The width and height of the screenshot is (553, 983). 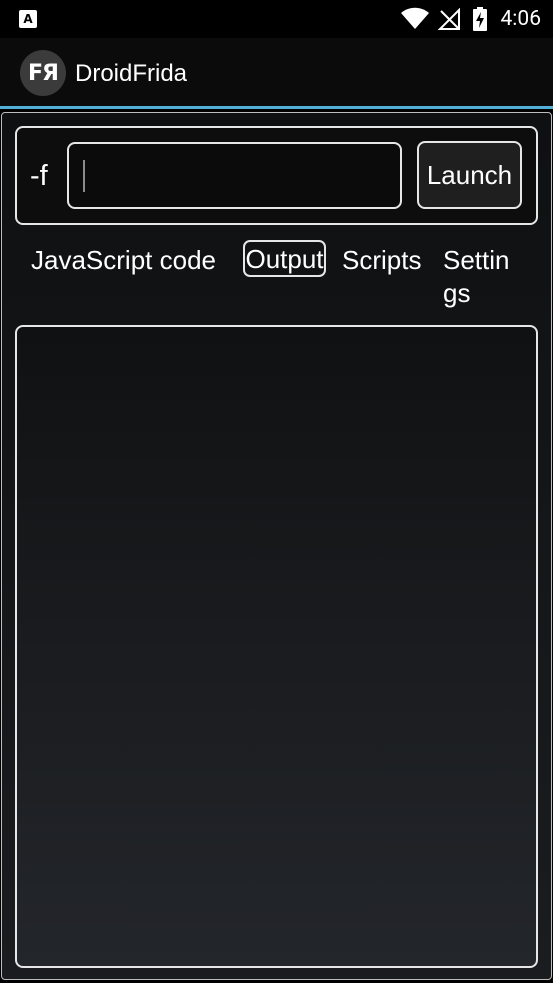 What do you see at coordinates (449, 19) in the screenshot?
I see `no-signal-icon` at bounding box center [449, 19].